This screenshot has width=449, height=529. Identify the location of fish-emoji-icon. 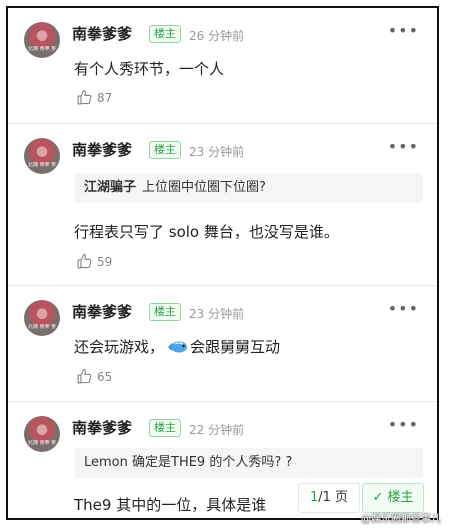
(178, 347).